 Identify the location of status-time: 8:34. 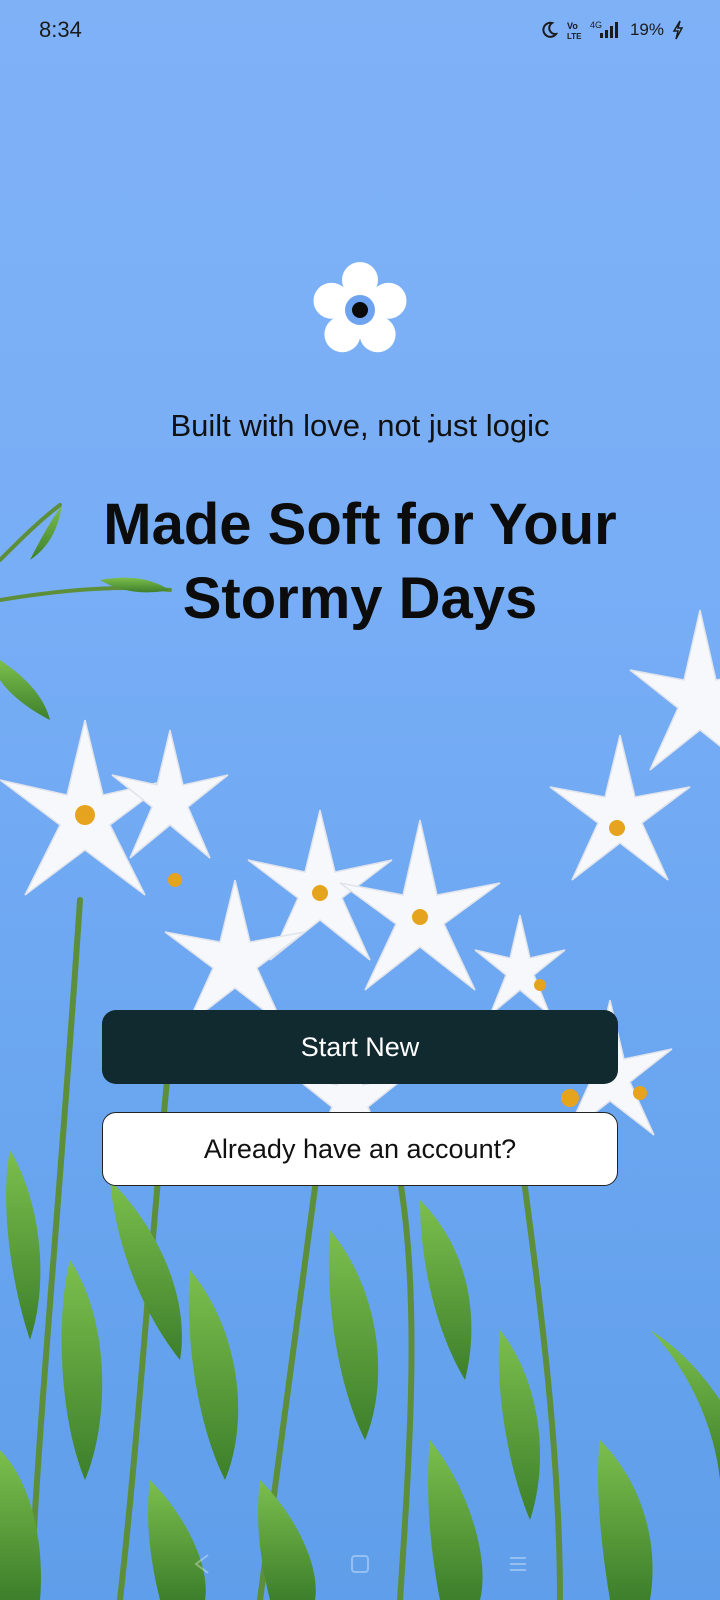
(60, 29).